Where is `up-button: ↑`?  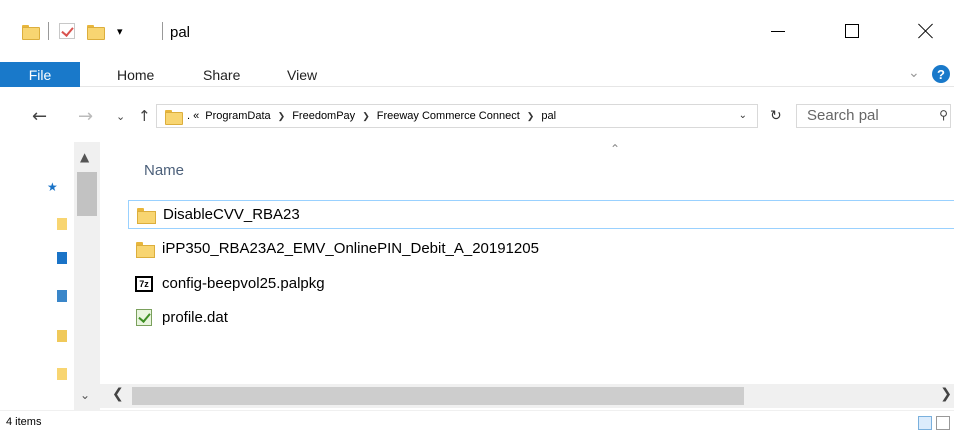 up-button: ↑ is located at coordinates (144, 116).